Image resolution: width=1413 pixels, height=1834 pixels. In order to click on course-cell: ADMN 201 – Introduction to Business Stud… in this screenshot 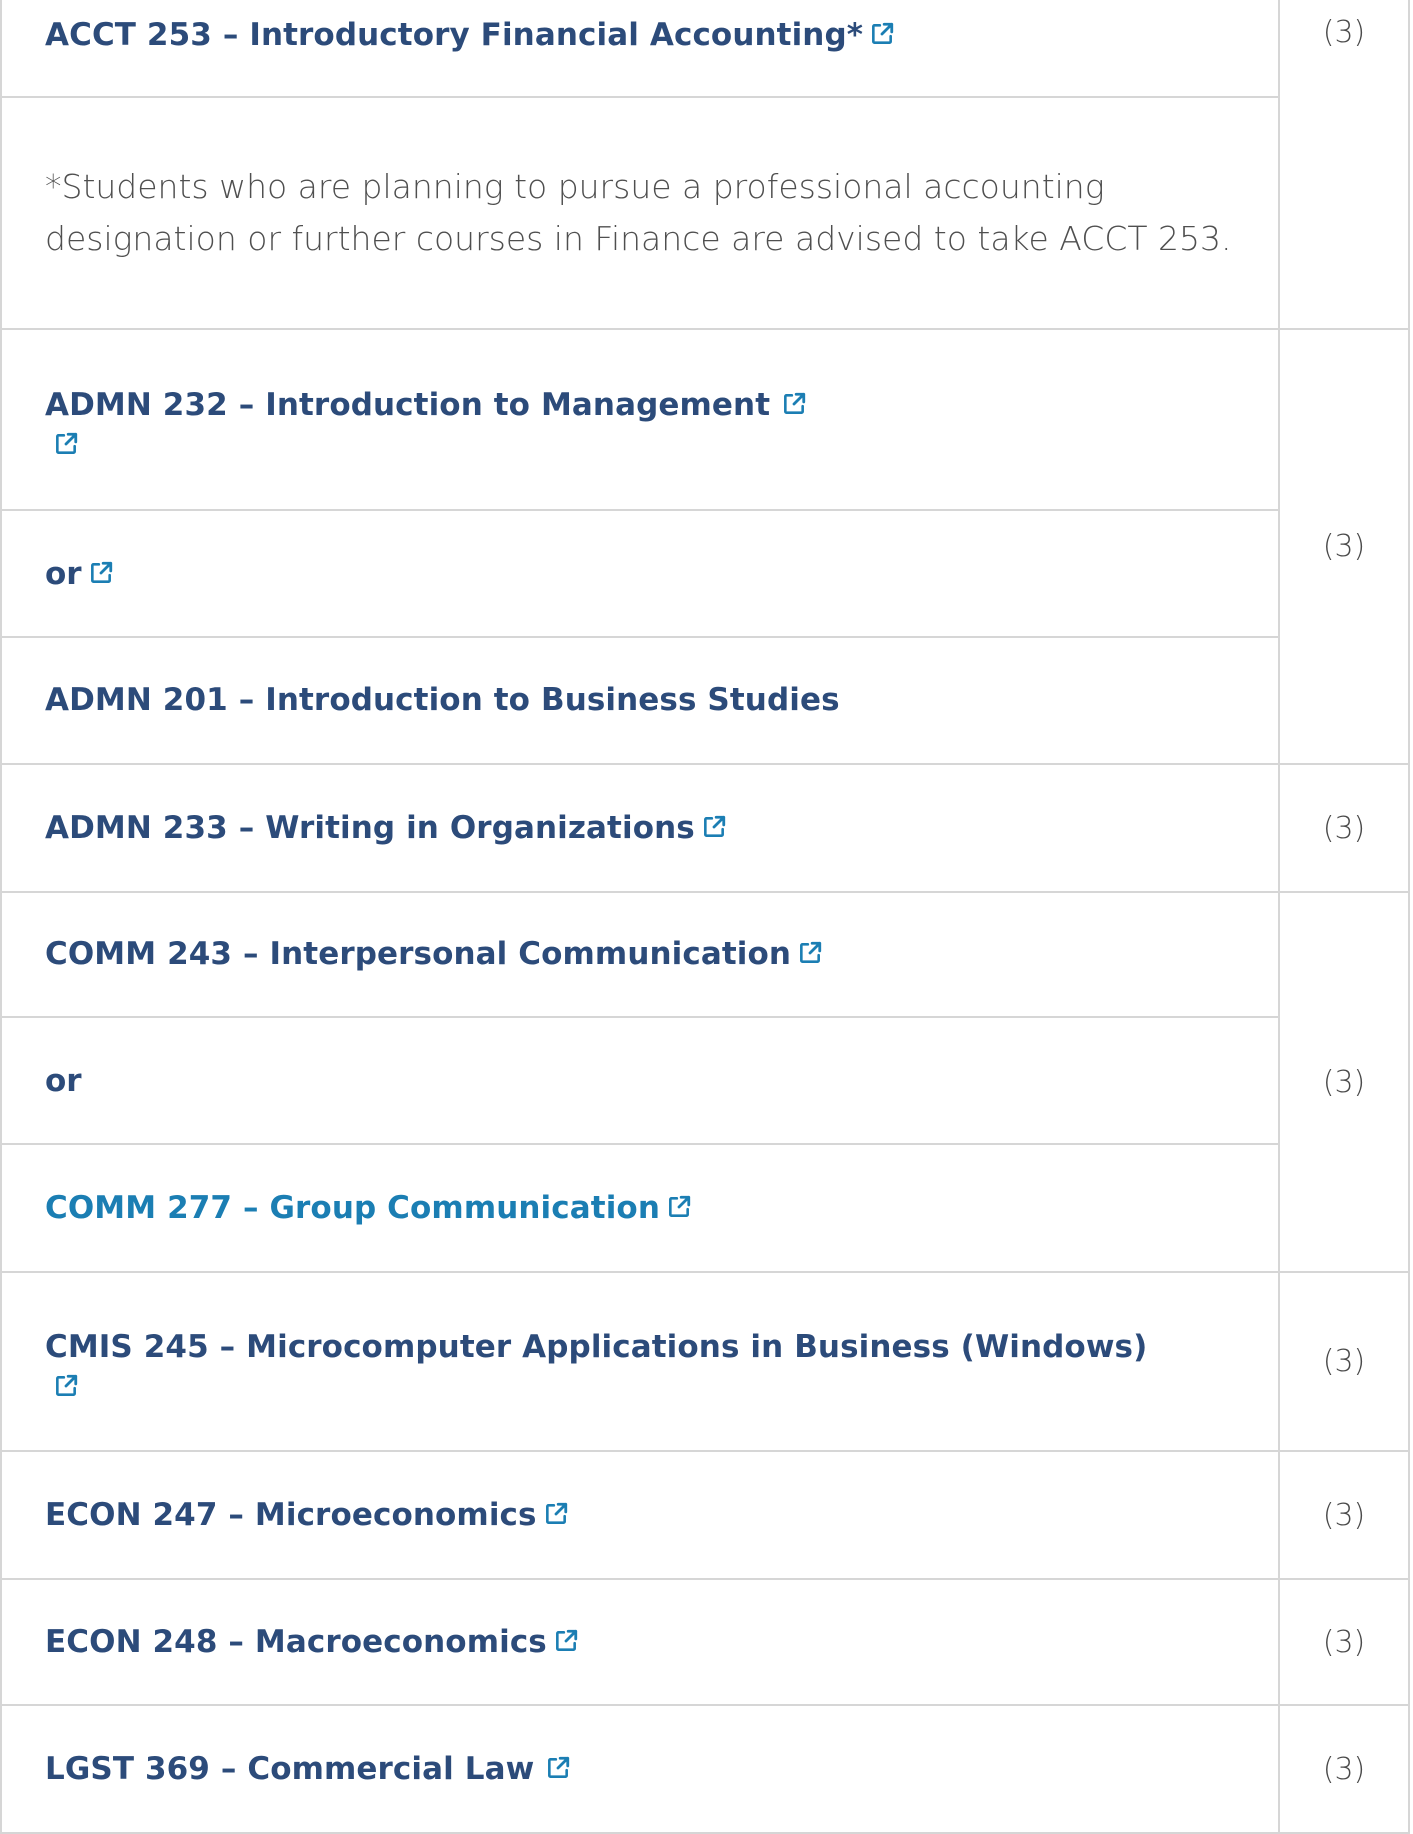, I will do `click(640, 700)`.